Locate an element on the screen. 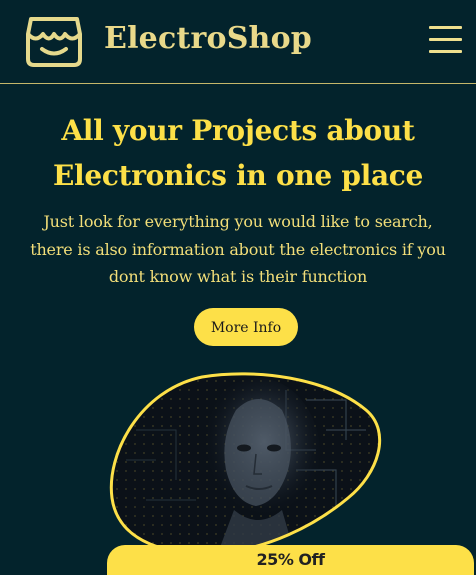  hero-title-line: Electronics in one place is located at coordinates (238, 175).